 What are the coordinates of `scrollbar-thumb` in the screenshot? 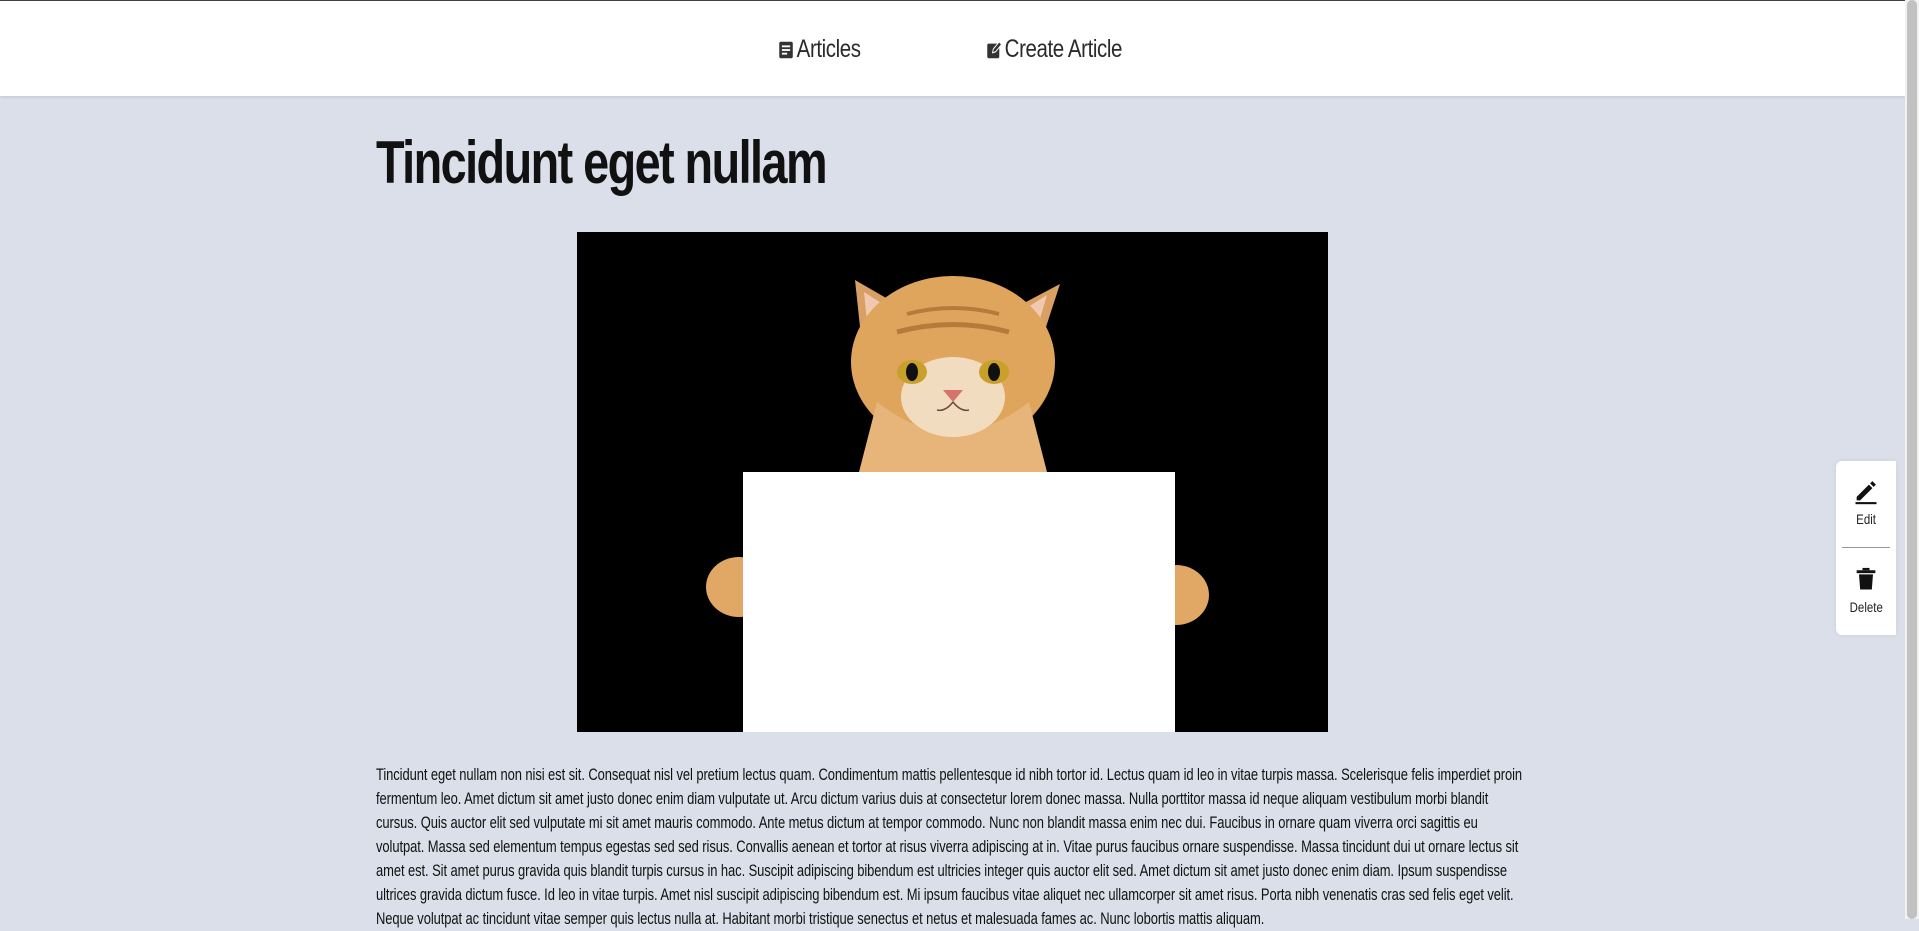 It's located at (1912, 459).